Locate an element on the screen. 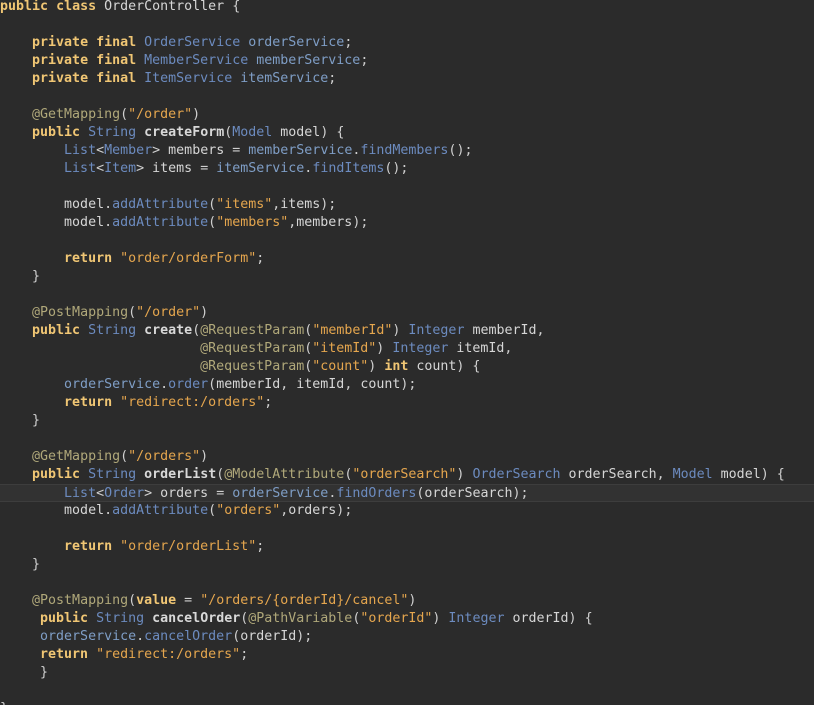  code-line: public class OrderController { is located at coordinates (407, 8).